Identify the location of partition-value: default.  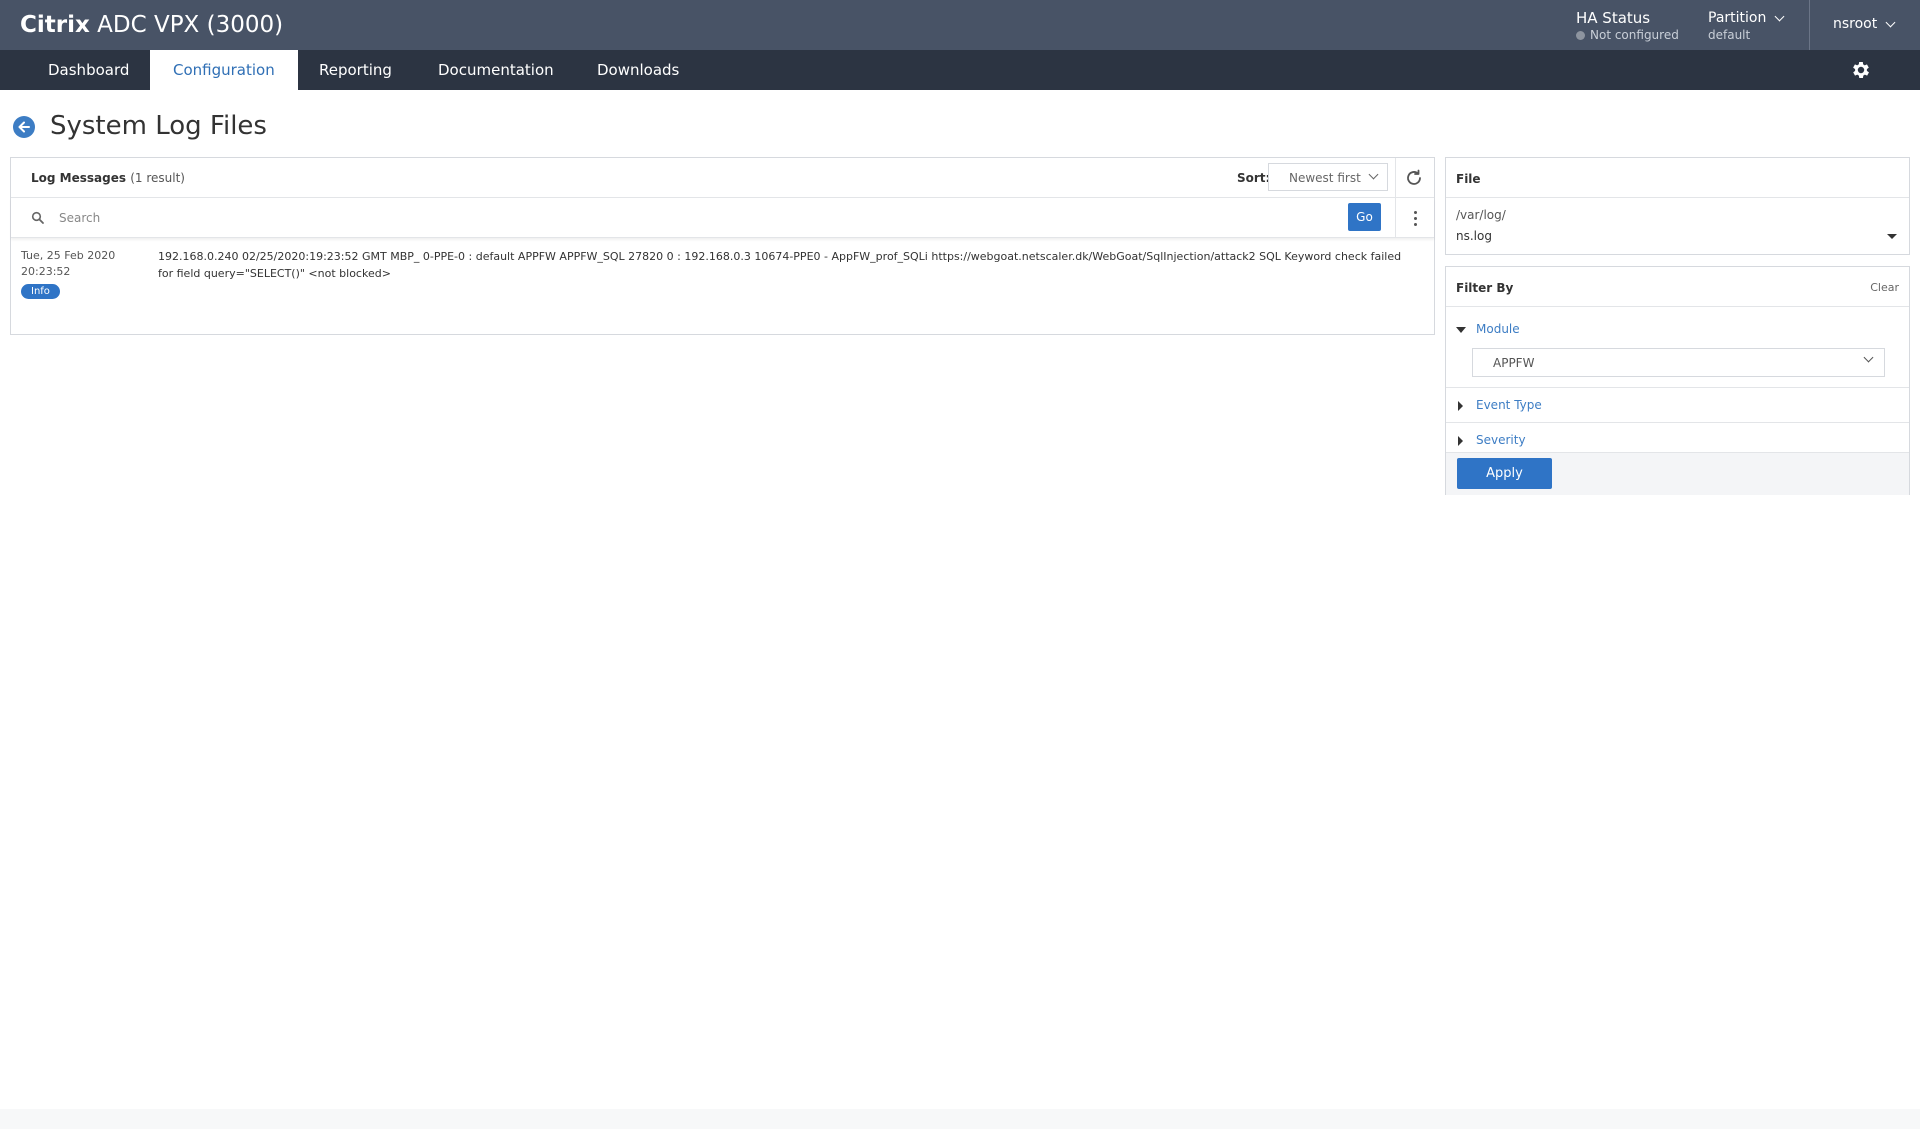
(1729, 35).